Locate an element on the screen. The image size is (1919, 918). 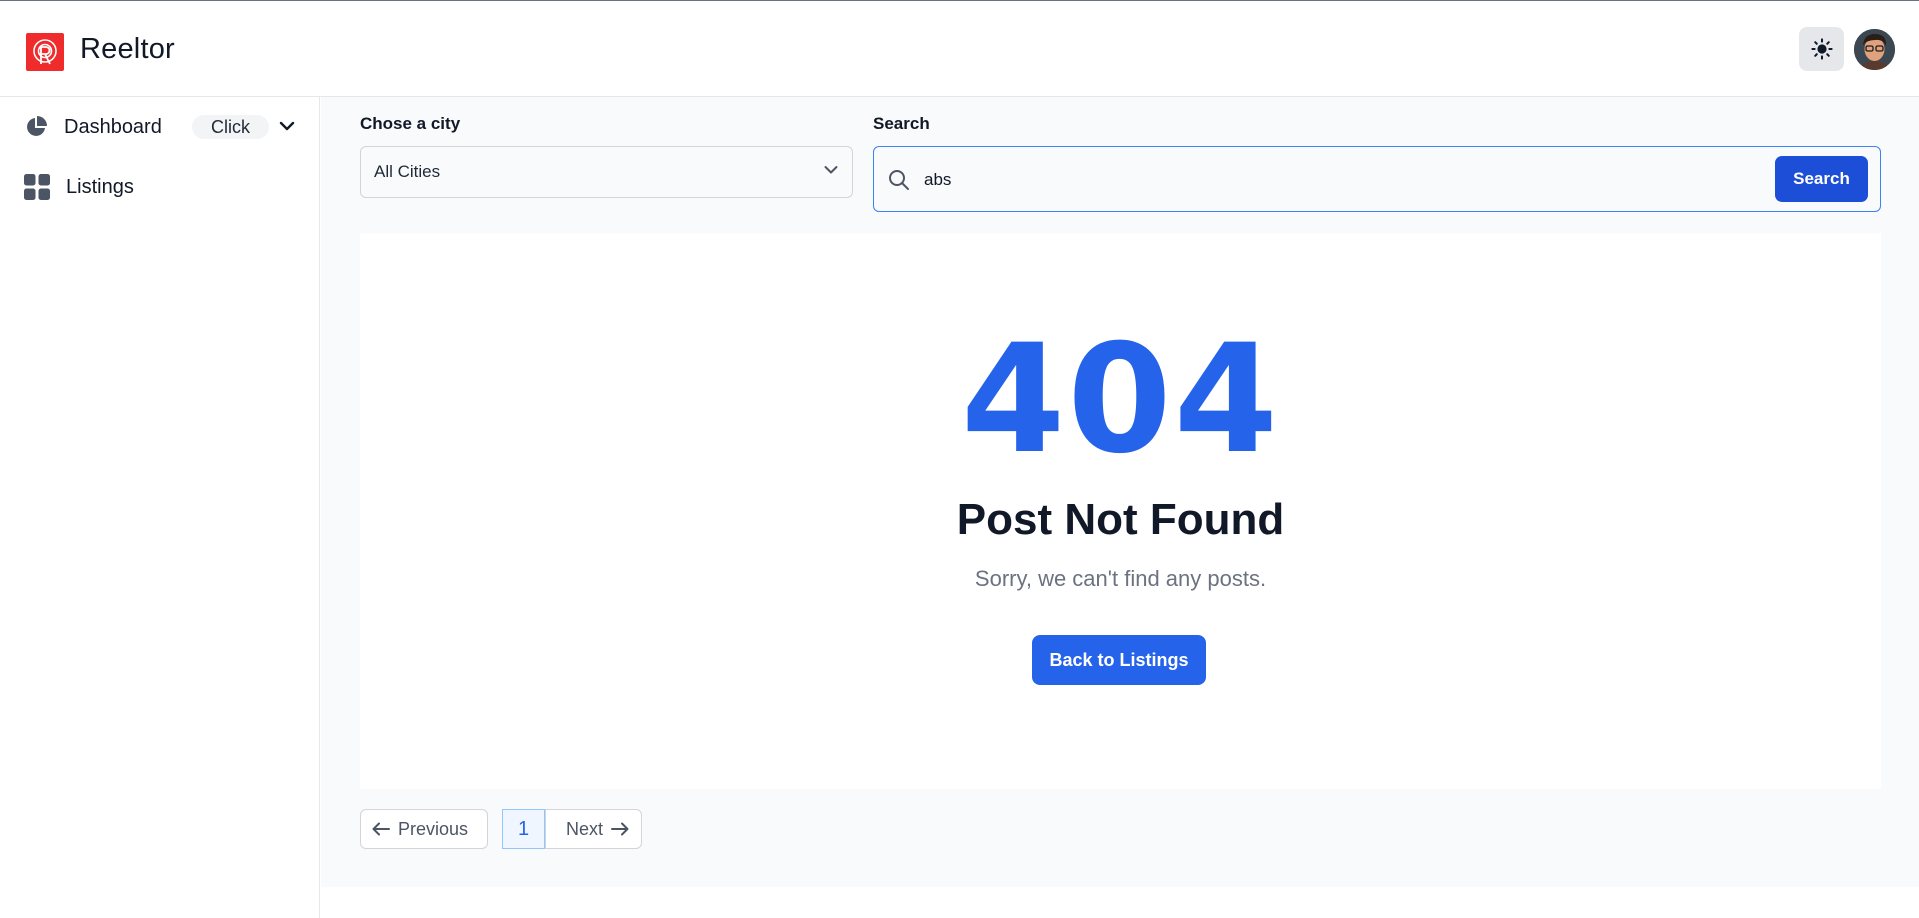
empty-state-message: Sorry, we can't find any posts. is located at coordinates (1120, 578).